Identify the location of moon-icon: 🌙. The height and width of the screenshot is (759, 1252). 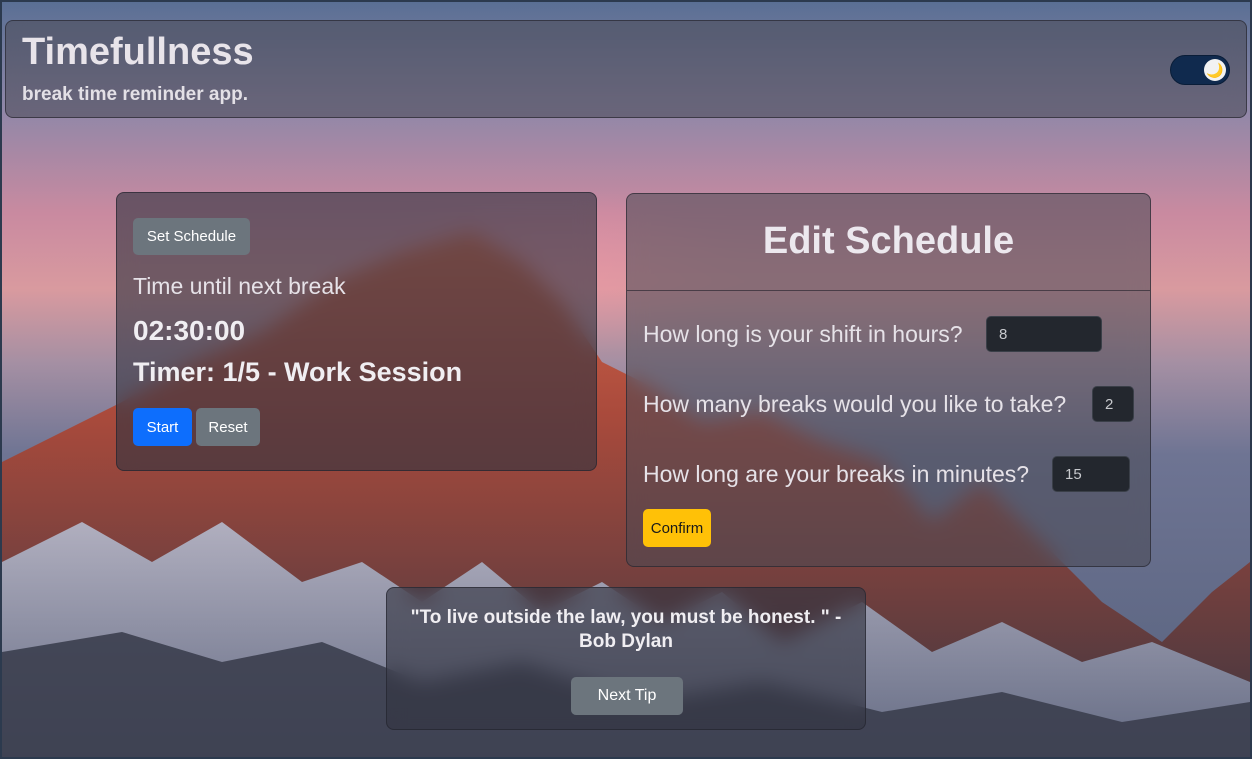
(1215, 70).